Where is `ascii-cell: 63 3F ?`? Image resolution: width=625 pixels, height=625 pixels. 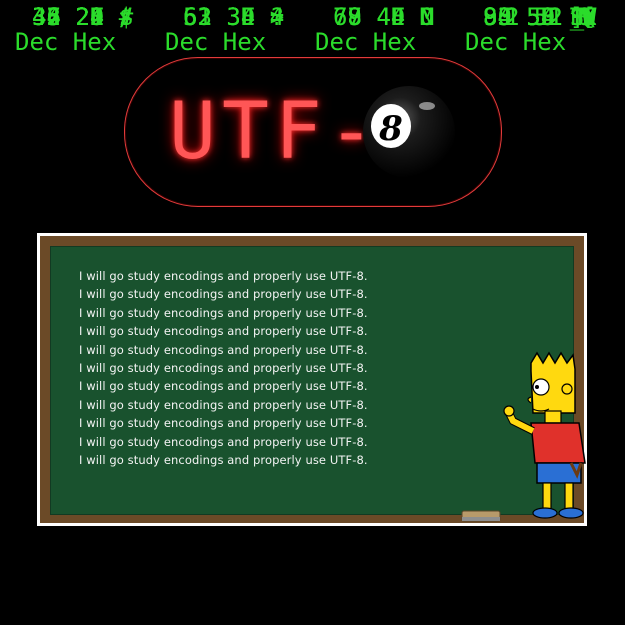 ascii-cell: 63 3F ? is located at coordinates (234, 17).